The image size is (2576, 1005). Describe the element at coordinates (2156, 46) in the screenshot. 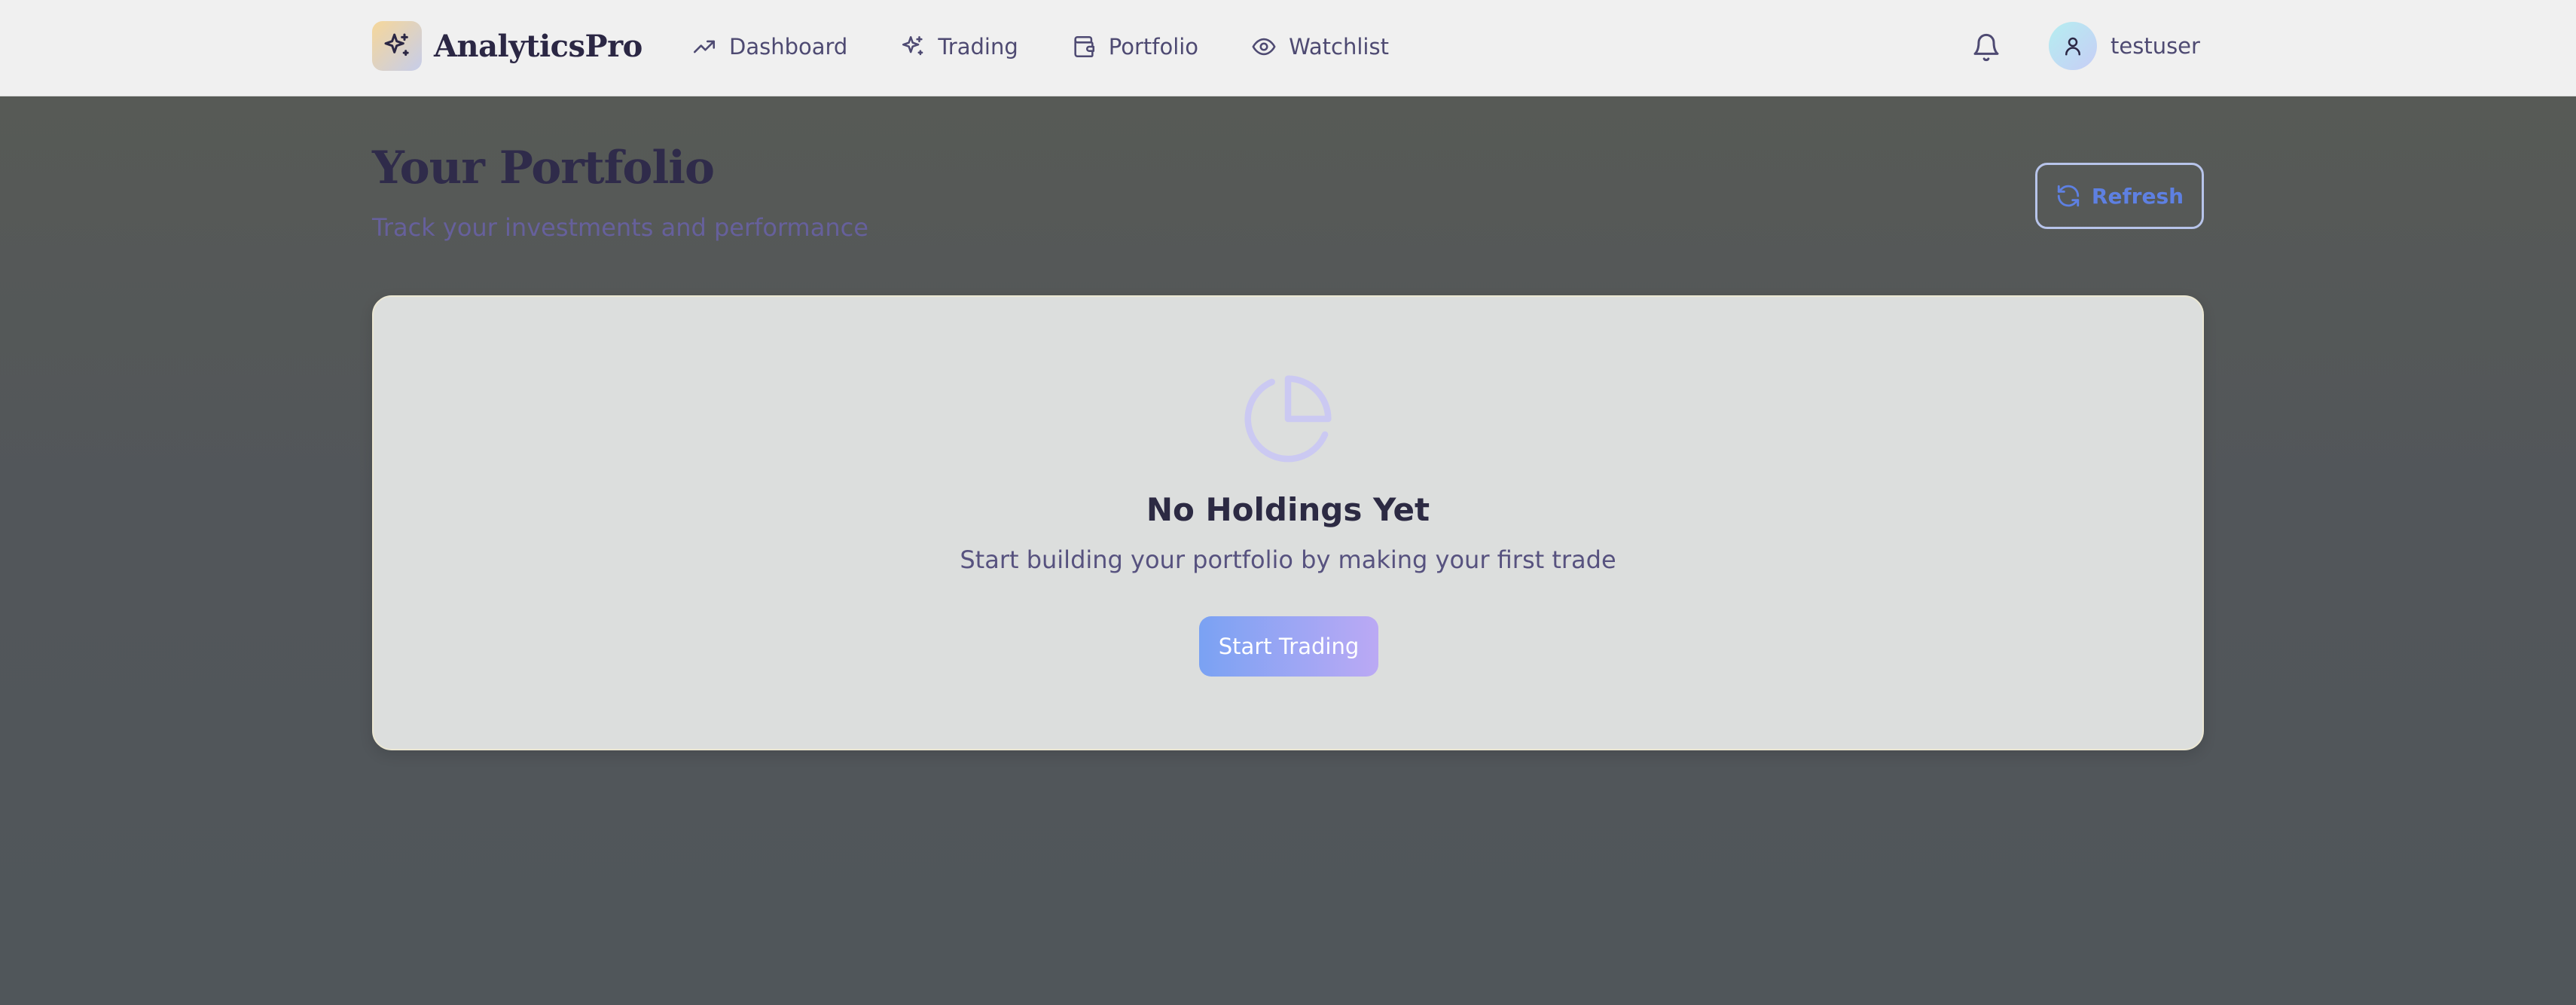

I see `username: testuser` at that location.